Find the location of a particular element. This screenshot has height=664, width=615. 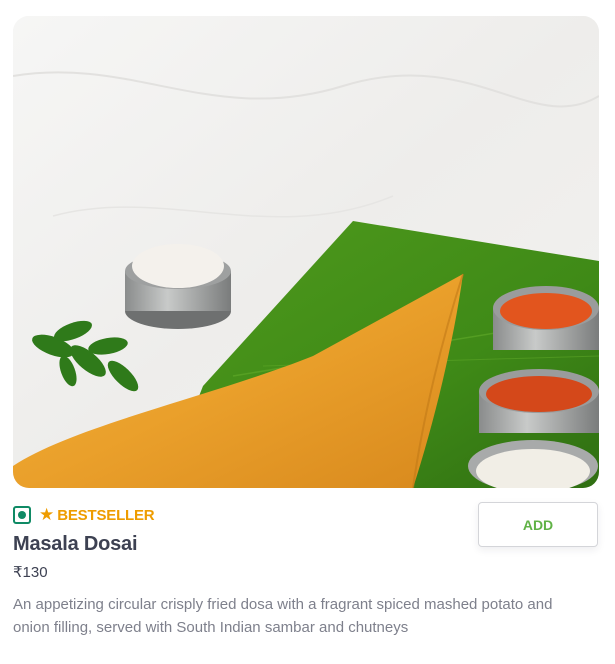

item-name: Masala Dosai is located at coordinates (75, 544).